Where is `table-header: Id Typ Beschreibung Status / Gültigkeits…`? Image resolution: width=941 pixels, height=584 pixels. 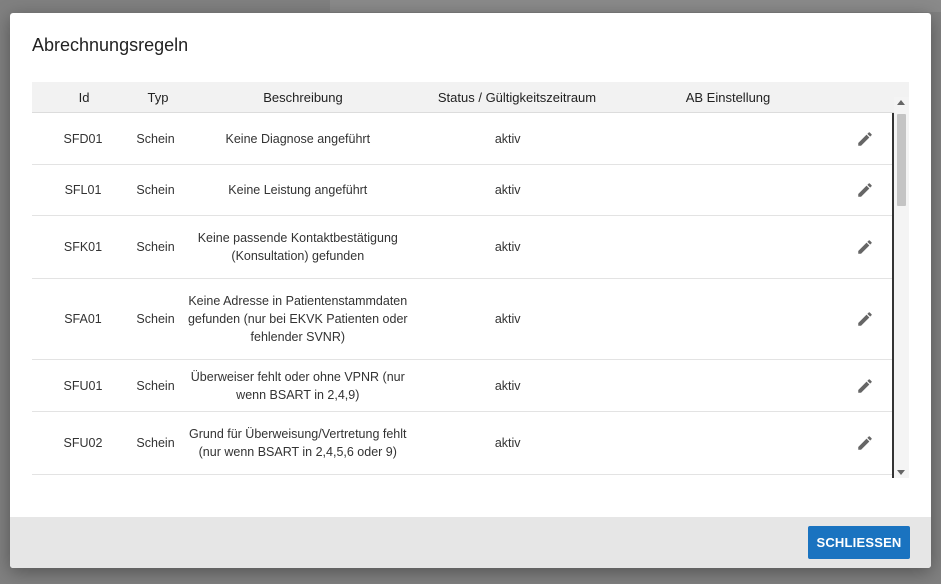
table-header: Id Typ Beschreibung Status / Gültigkeits… is located at coordinates (470, 97).